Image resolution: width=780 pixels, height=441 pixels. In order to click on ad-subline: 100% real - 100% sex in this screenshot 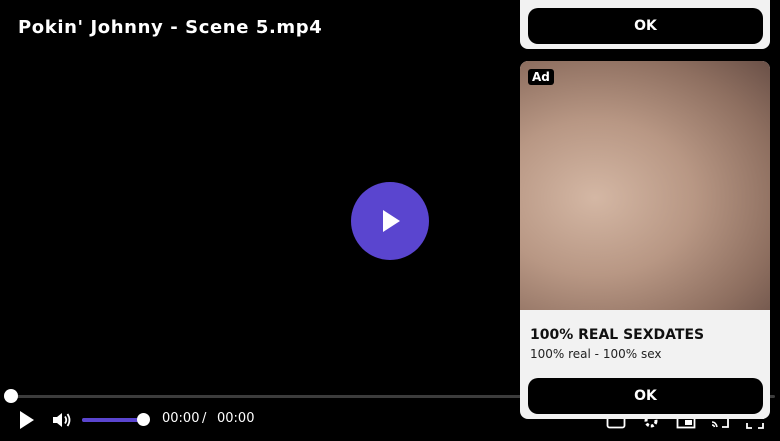, I will do `click(596, 354)`.